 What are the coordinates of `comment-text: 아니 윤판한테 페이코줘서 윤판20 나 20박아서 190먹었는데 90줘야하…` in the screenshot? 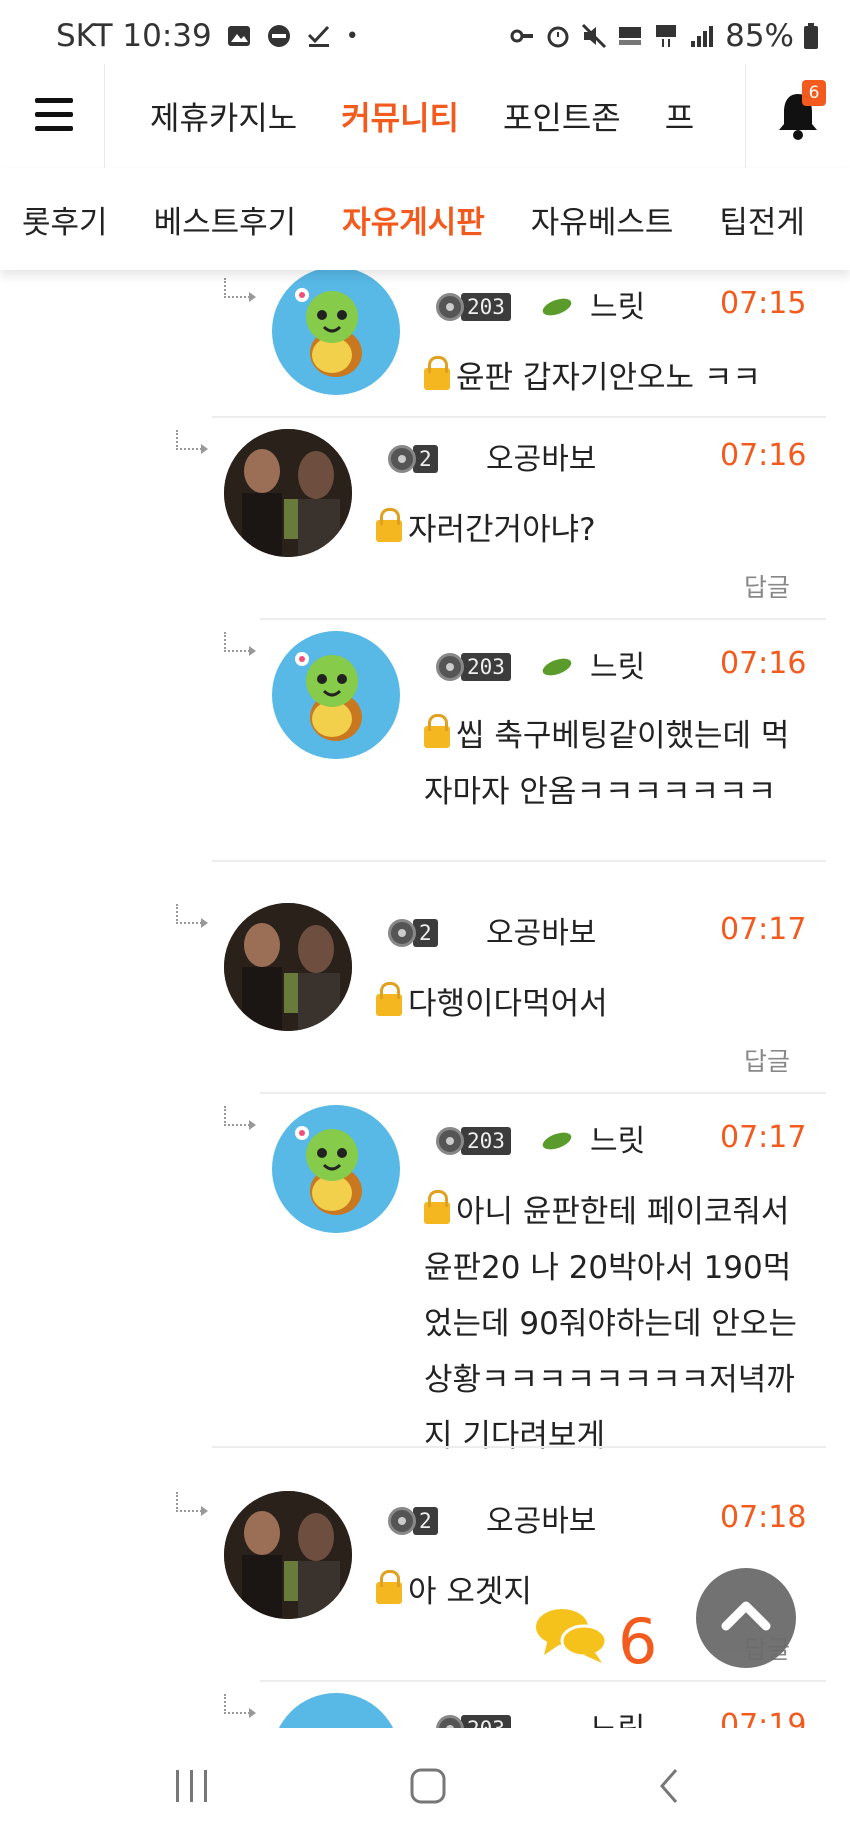 It's located at (610, 1322).